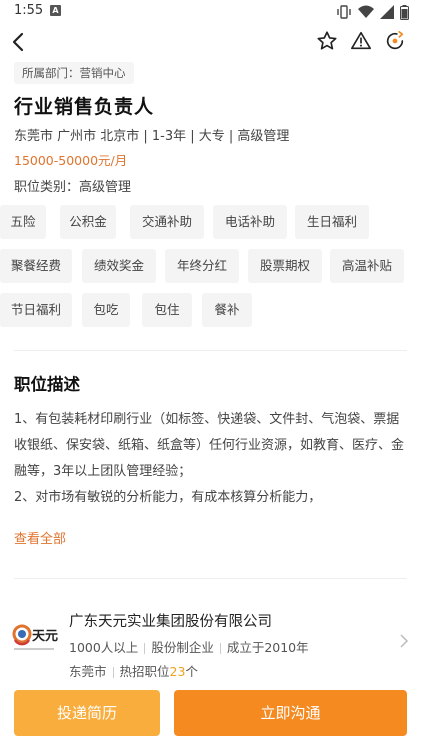 This screenshot has height=750, width=421. What do you see at coordinates (23, 222) in the screenshot?
I see `benefit-tag: 五险` at bounding box center [23, 222].